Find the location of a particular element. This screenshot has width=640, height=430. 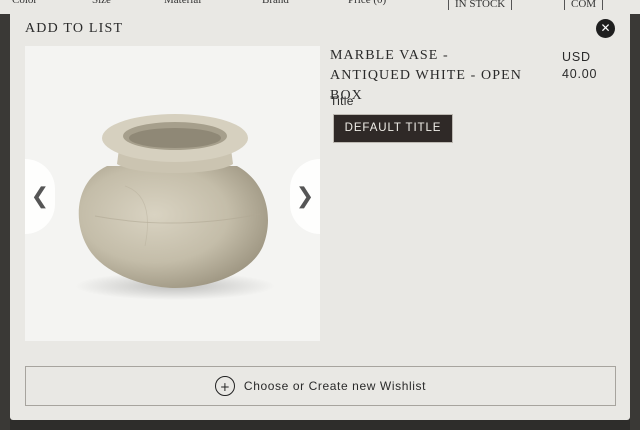

product-price: USD 40.00 is located at coordinates (587, 66).